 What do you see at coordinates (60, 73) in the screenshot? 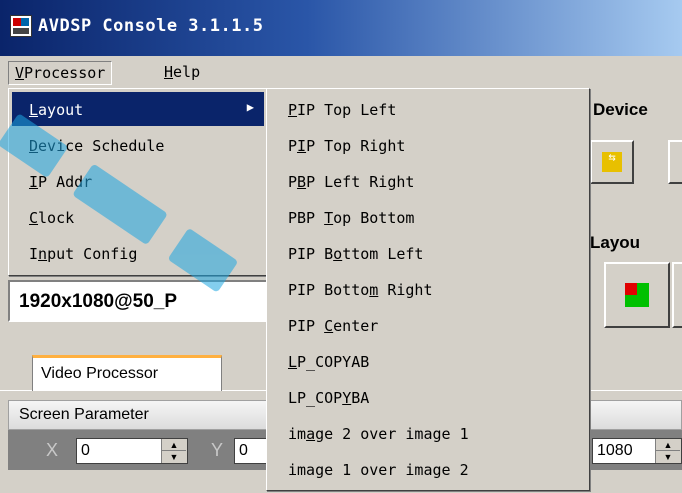
I see `menu-vprocessor: VProcessor` at bounding box center [60, 73].